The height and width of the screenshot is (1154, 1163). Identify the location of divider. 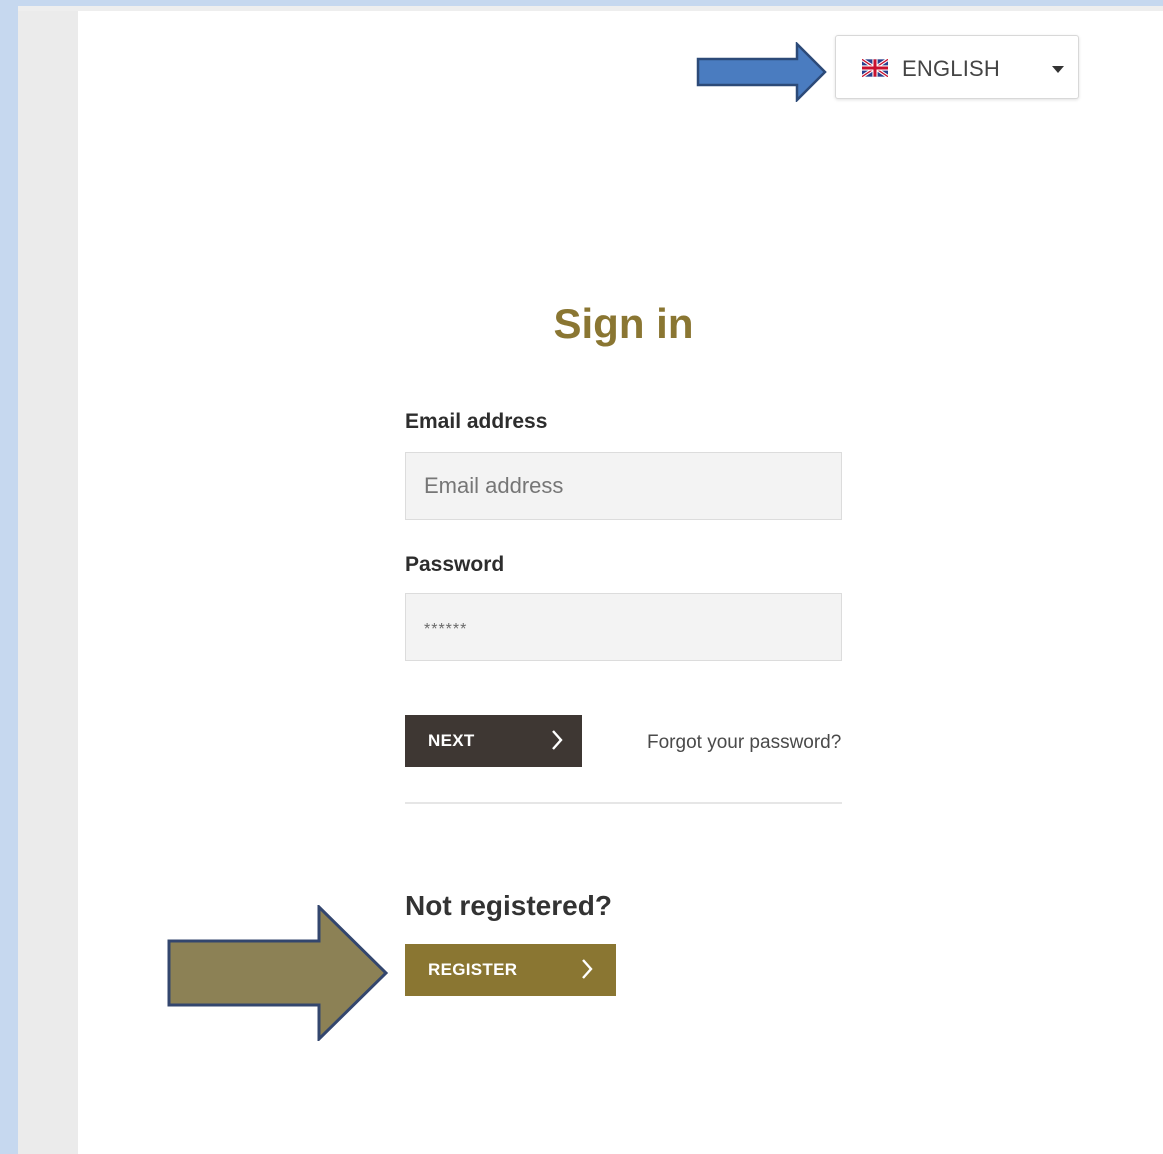
(623, 803).